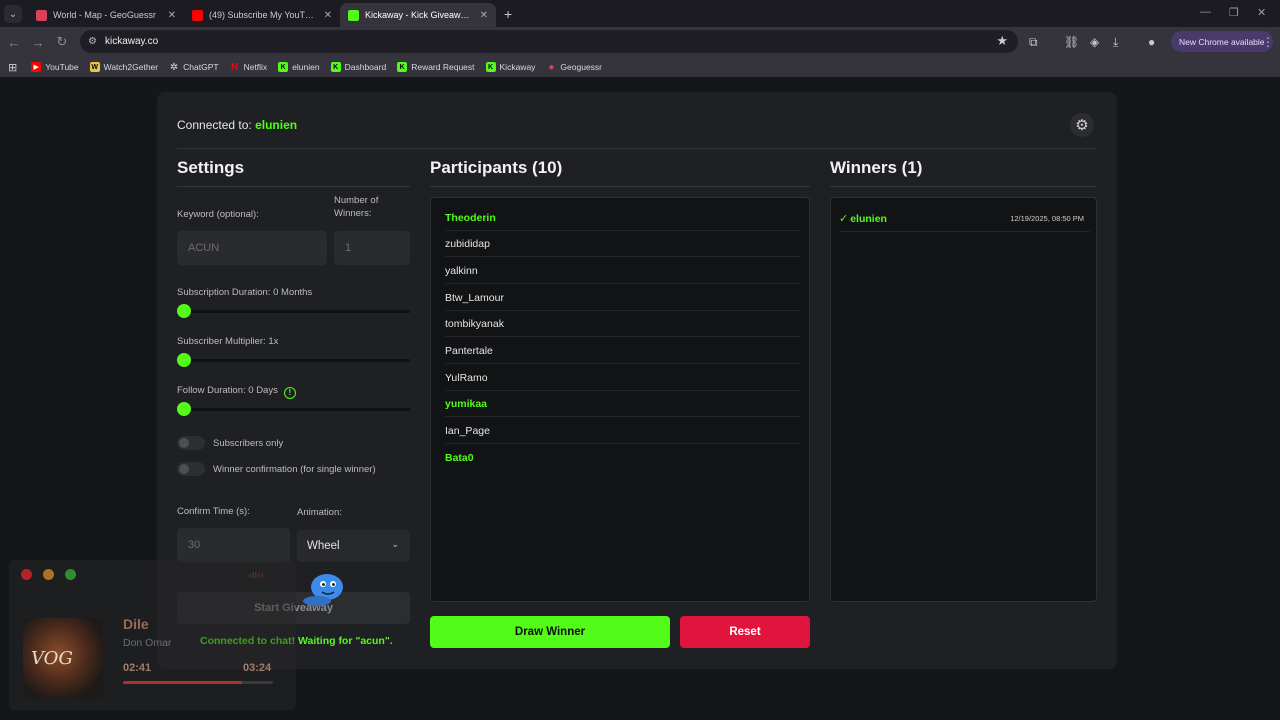 This screenshot has height=720, width=1280. I want to click on participant-row: YulRamo, so click(623, 378).